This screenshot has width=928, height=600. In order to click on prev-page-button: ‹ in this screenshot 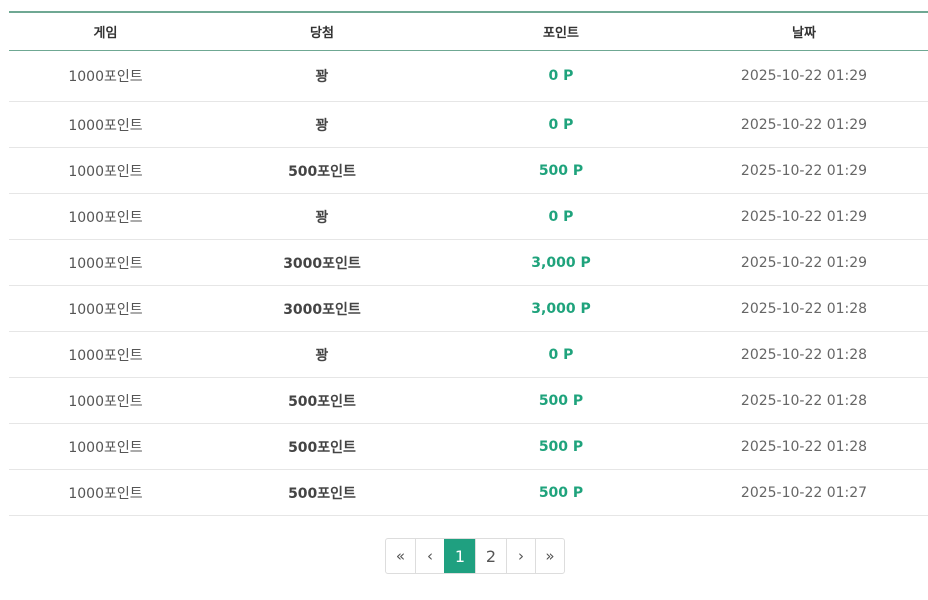, I will do `click(429, 556)`.